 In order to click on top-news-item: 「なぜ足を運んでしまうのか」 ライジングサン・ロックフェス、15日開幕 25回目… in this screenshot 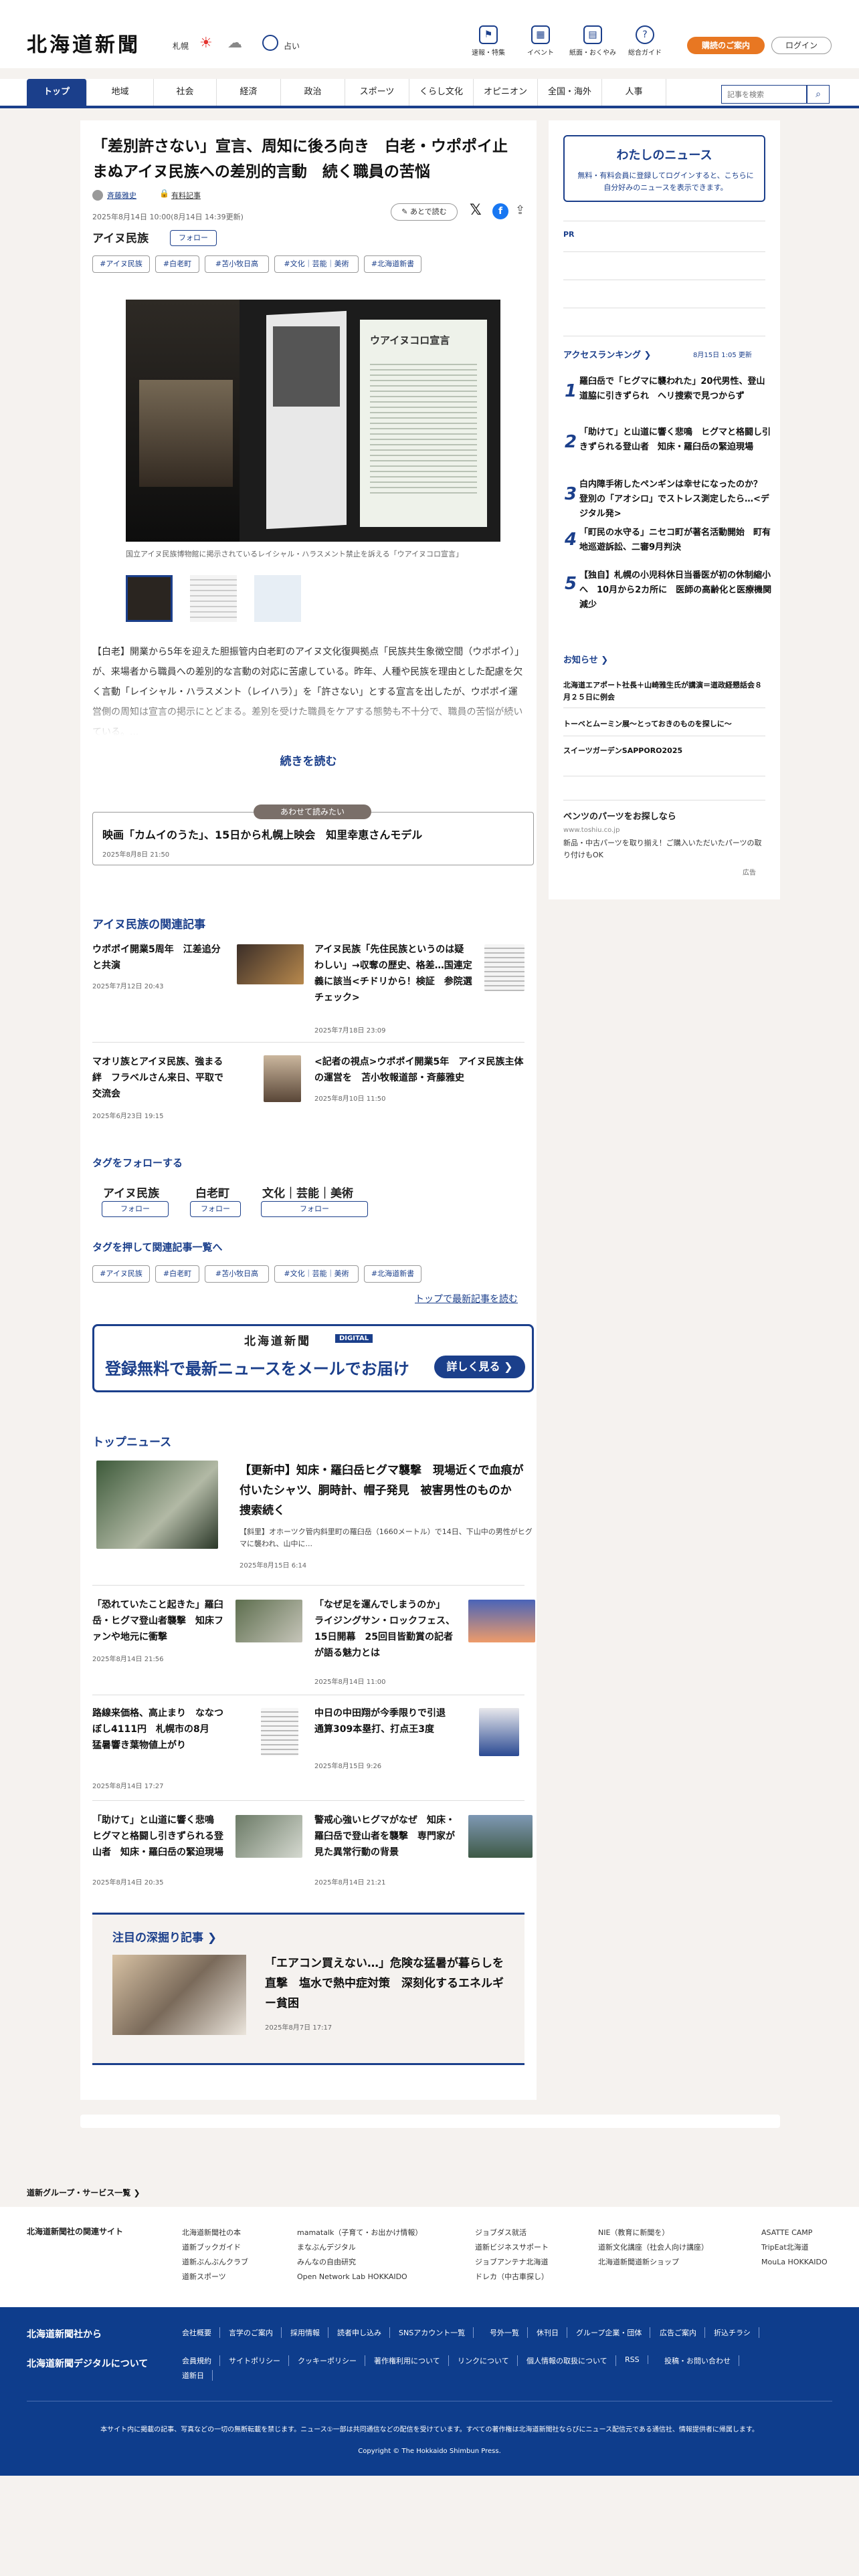, I will do `click(424, 1644)`.